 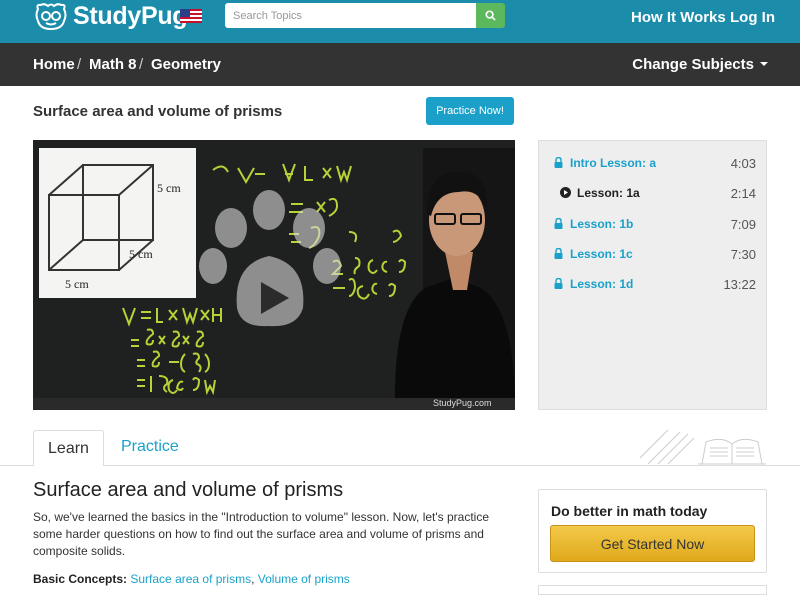 What do you see at coordinates (653, 193) in the screenshot?
I see `lesson-item-active: Lesson: 1a 2:14` at bounding box center [653, 193].